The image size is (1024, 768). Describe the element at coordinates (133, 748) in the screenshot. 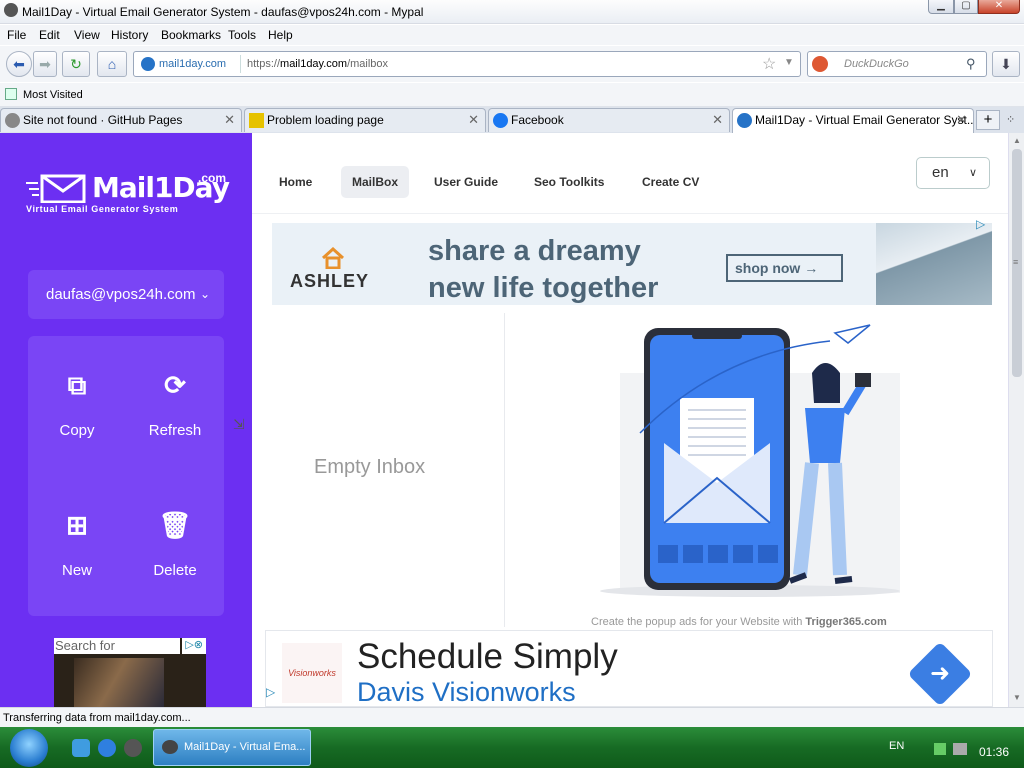

I see `mypal-icon` at that location.